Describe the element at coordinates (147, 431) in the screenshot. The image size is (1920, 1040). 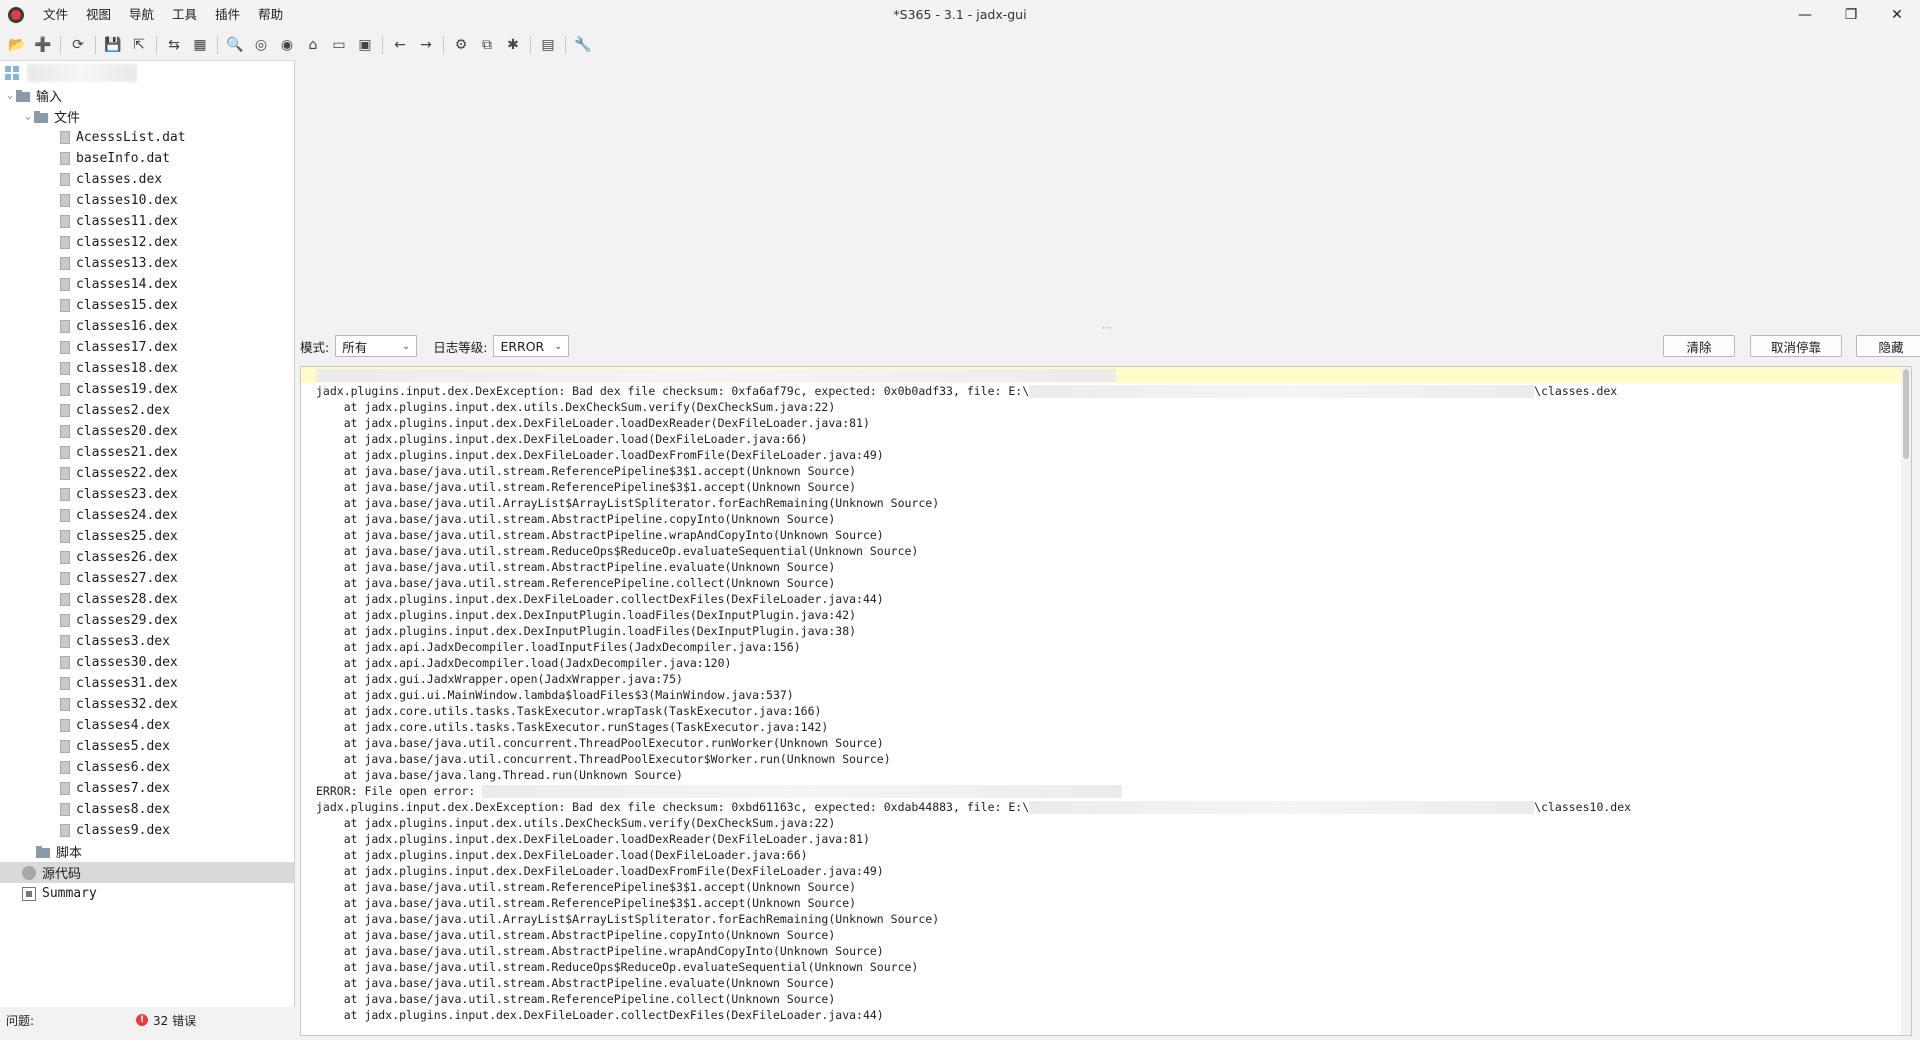
I see `tree-file-item: classes20.dex` at that location.